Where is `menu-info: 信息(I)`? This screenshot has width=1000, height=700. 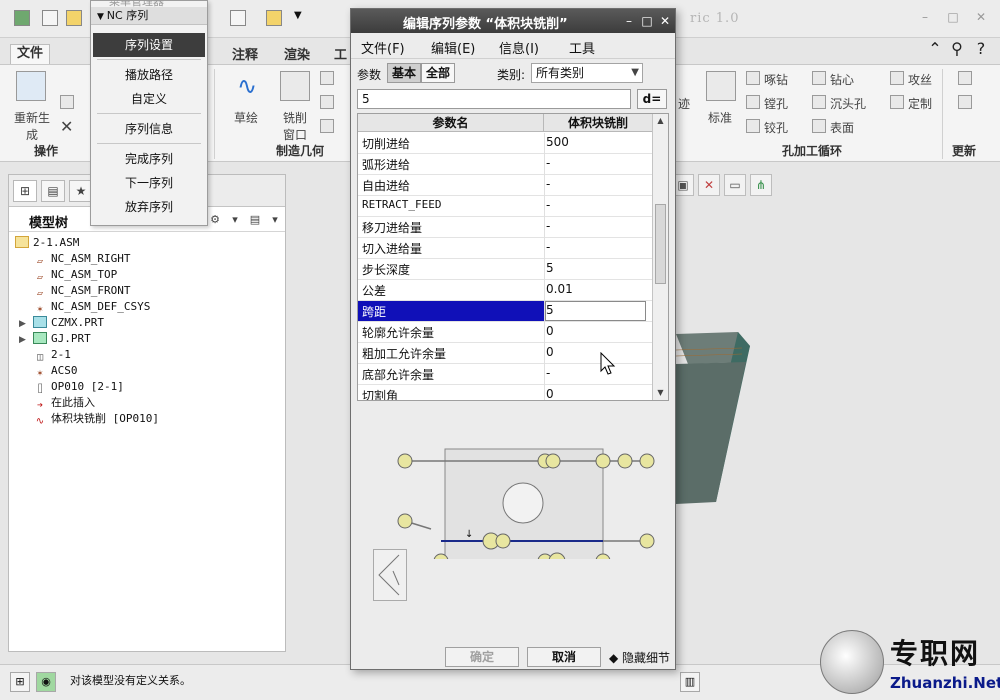
menu-info: 信息(I) is located at coordinates (519, 47).